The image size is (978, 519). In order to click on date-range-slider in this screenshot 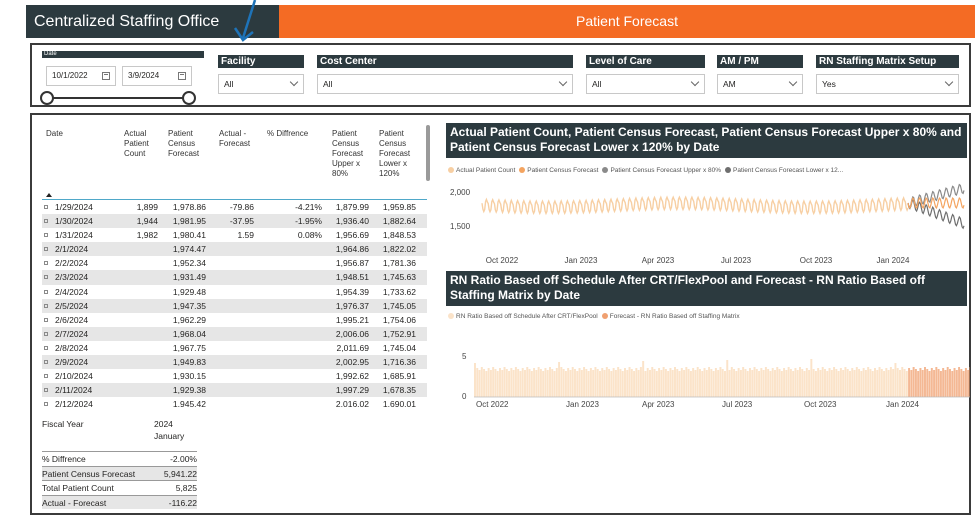, I will do `click(118, 98)`.